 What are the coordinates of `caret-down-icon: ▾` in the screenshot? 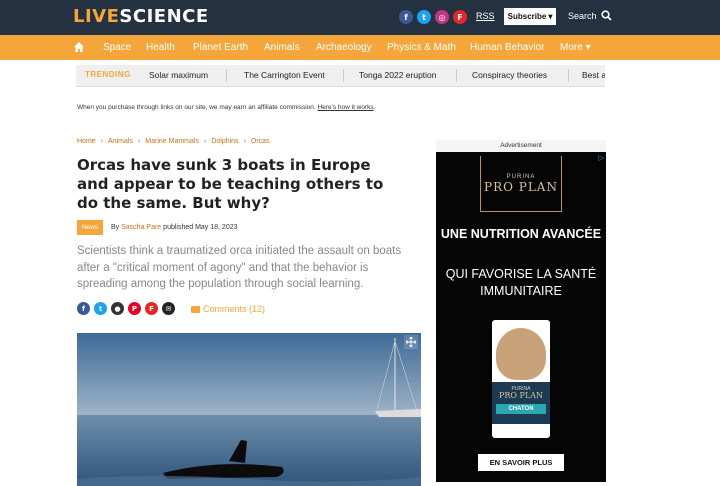 It's located at (588, 47).